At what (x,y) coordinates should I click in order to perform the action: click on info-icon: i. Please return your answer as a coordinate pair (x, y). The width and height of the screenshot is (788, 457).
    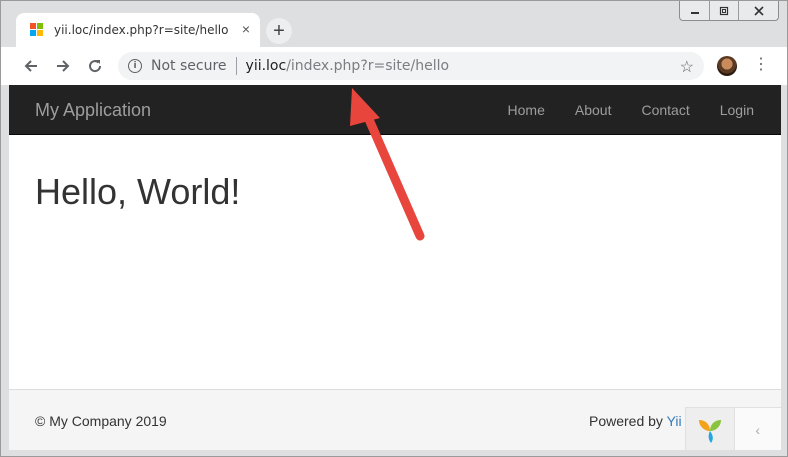
    Looking at the image, I should click on (135, 66).